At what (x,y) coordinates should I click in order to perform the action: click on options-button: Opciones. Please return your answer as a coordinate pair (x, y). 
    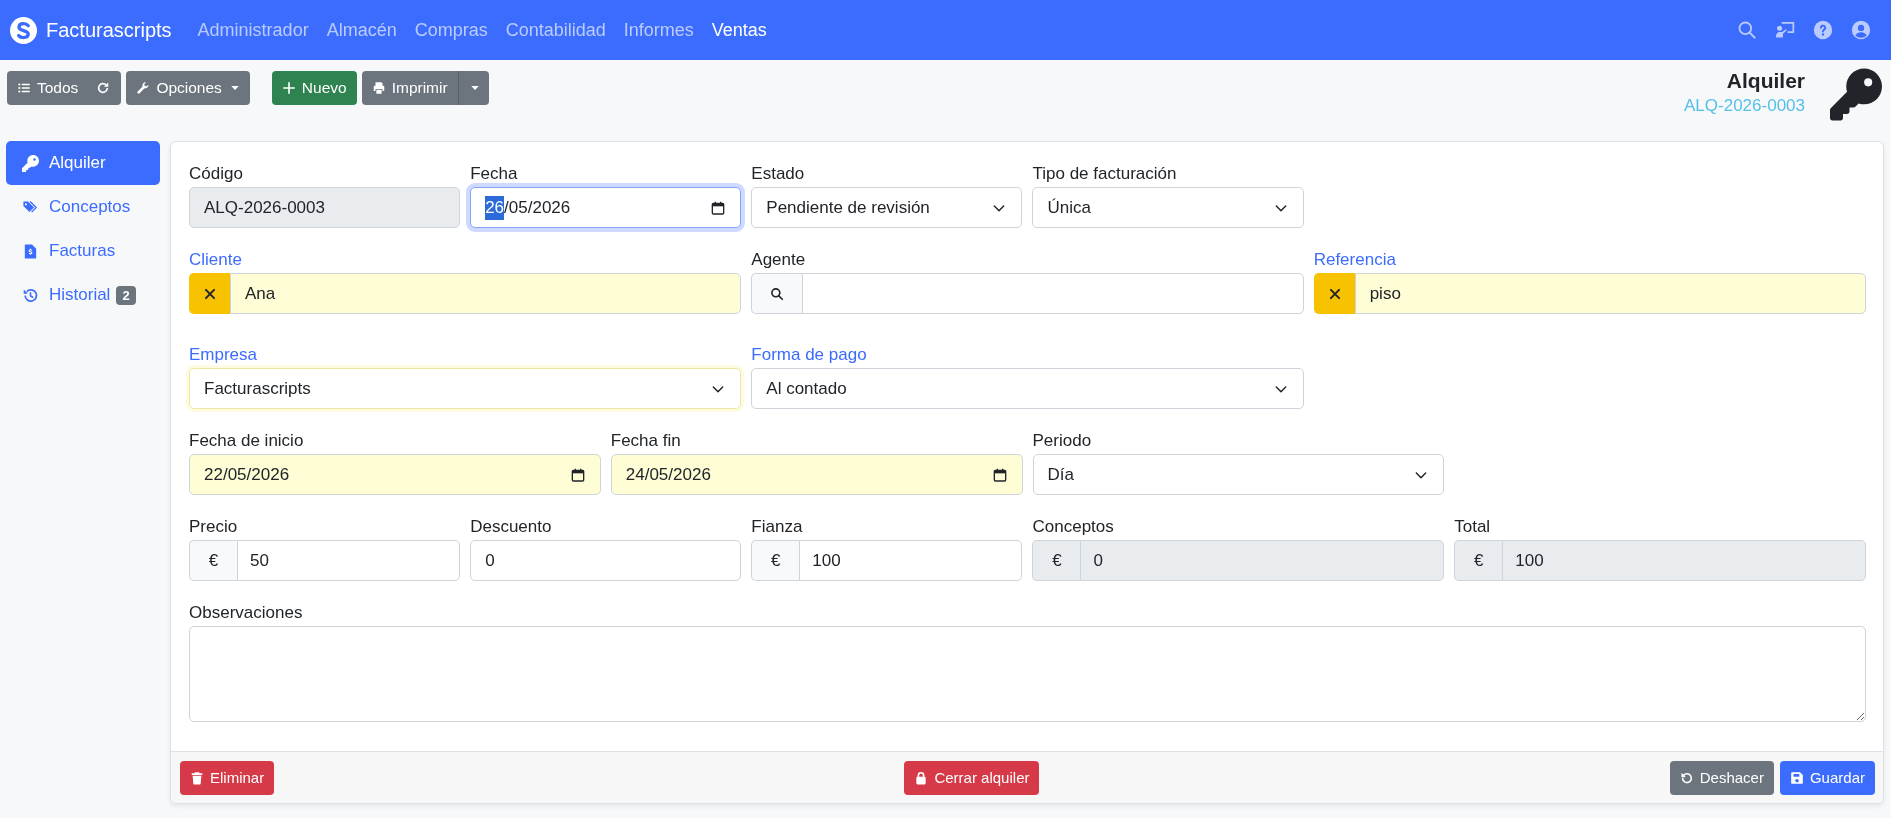
    Looking at the image, I should click on (188, 88).